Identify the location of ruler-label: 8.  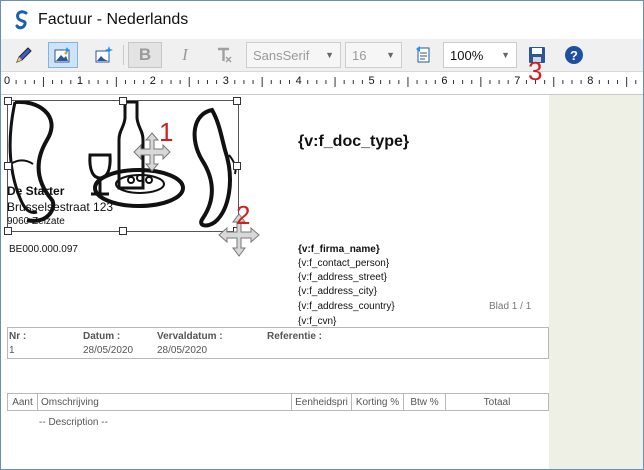
(590, 81).